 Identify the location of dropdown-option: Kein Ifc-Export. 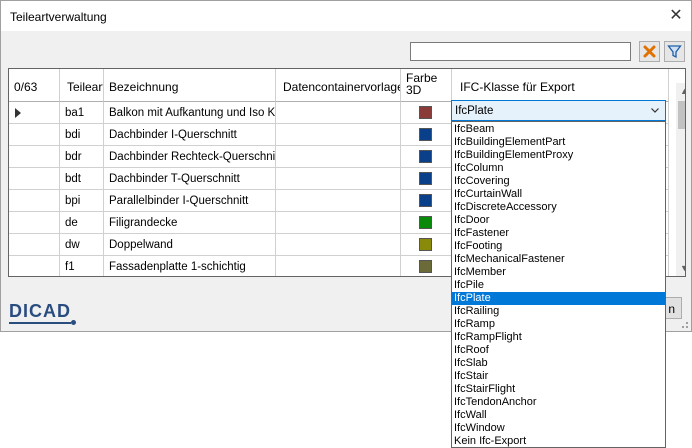
(558, 441).